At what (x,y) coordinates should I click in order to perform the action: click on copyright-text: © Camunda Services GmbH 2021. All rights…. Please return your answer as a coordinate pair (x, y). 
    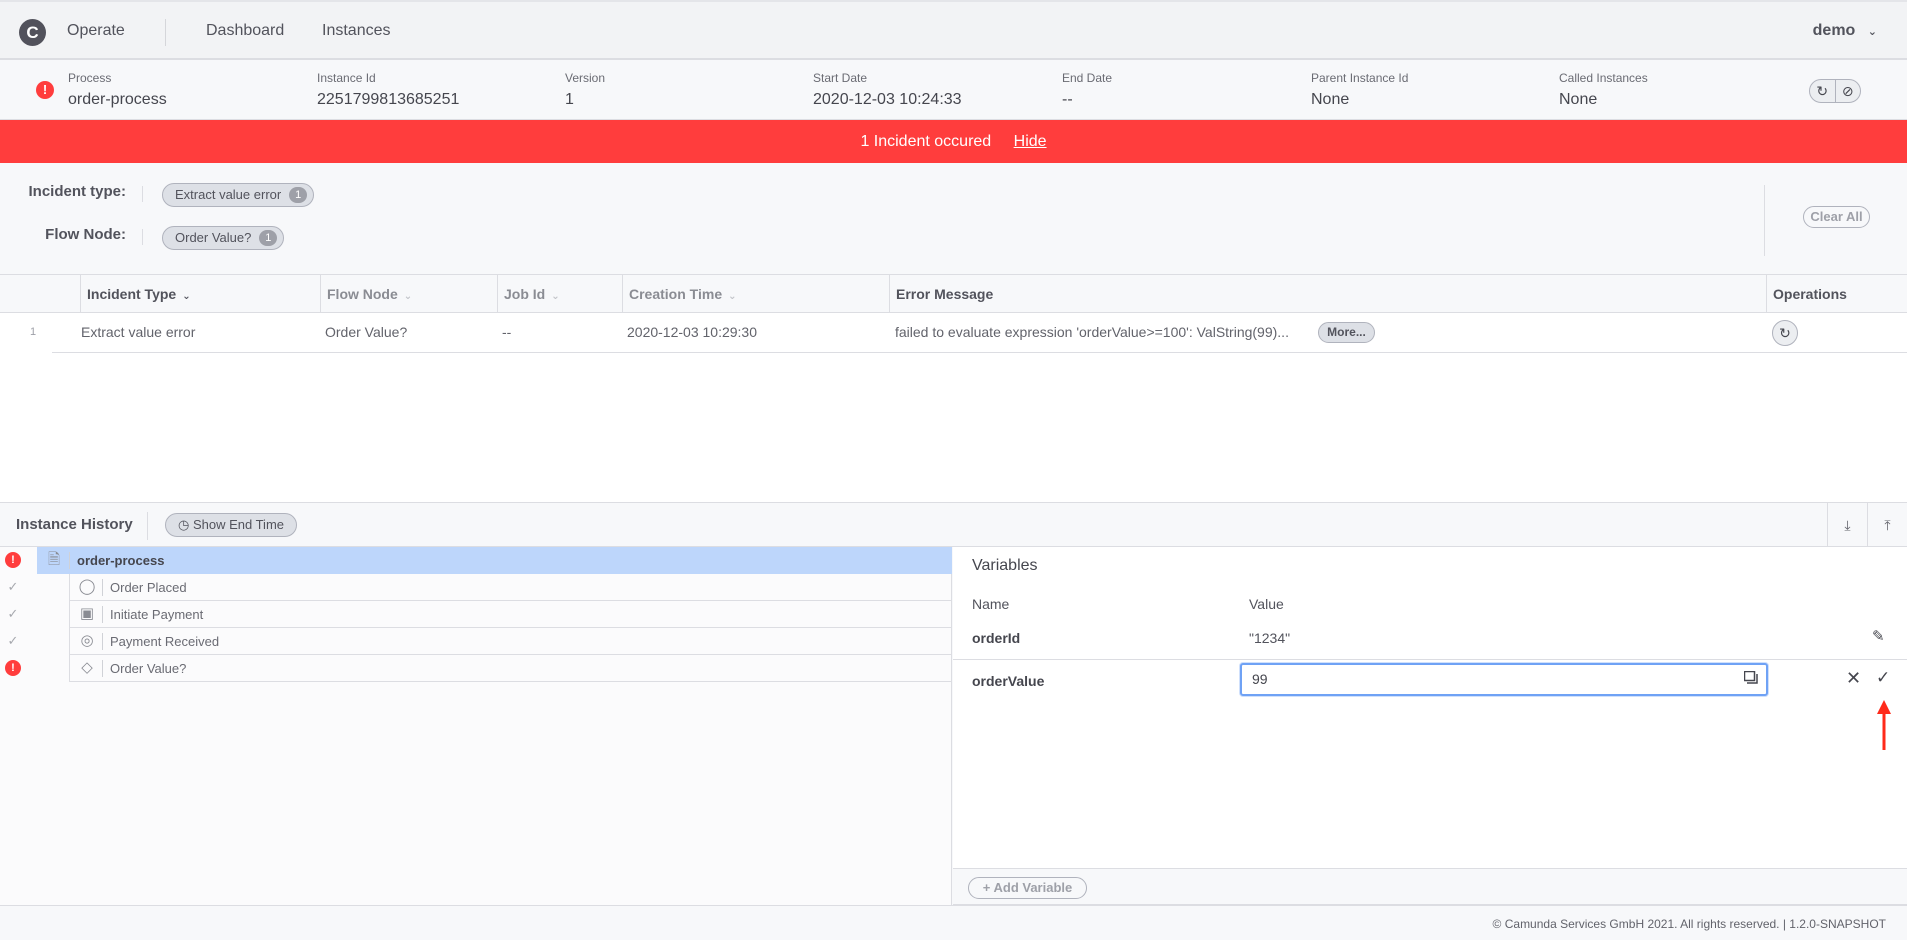
    Looking at the image, I should click on (1689, 924).